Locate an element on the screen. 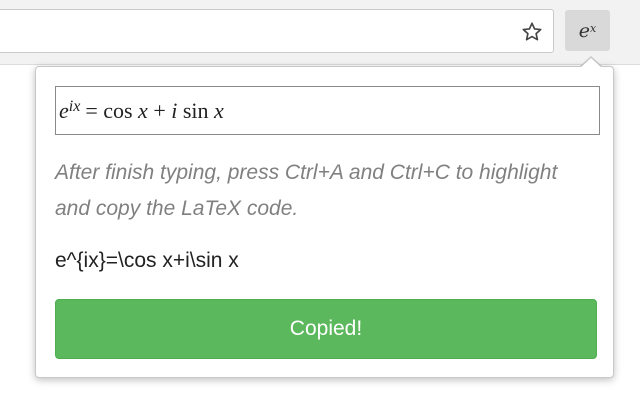  latex-extension-button: ex is located at coordinates (587, 30).